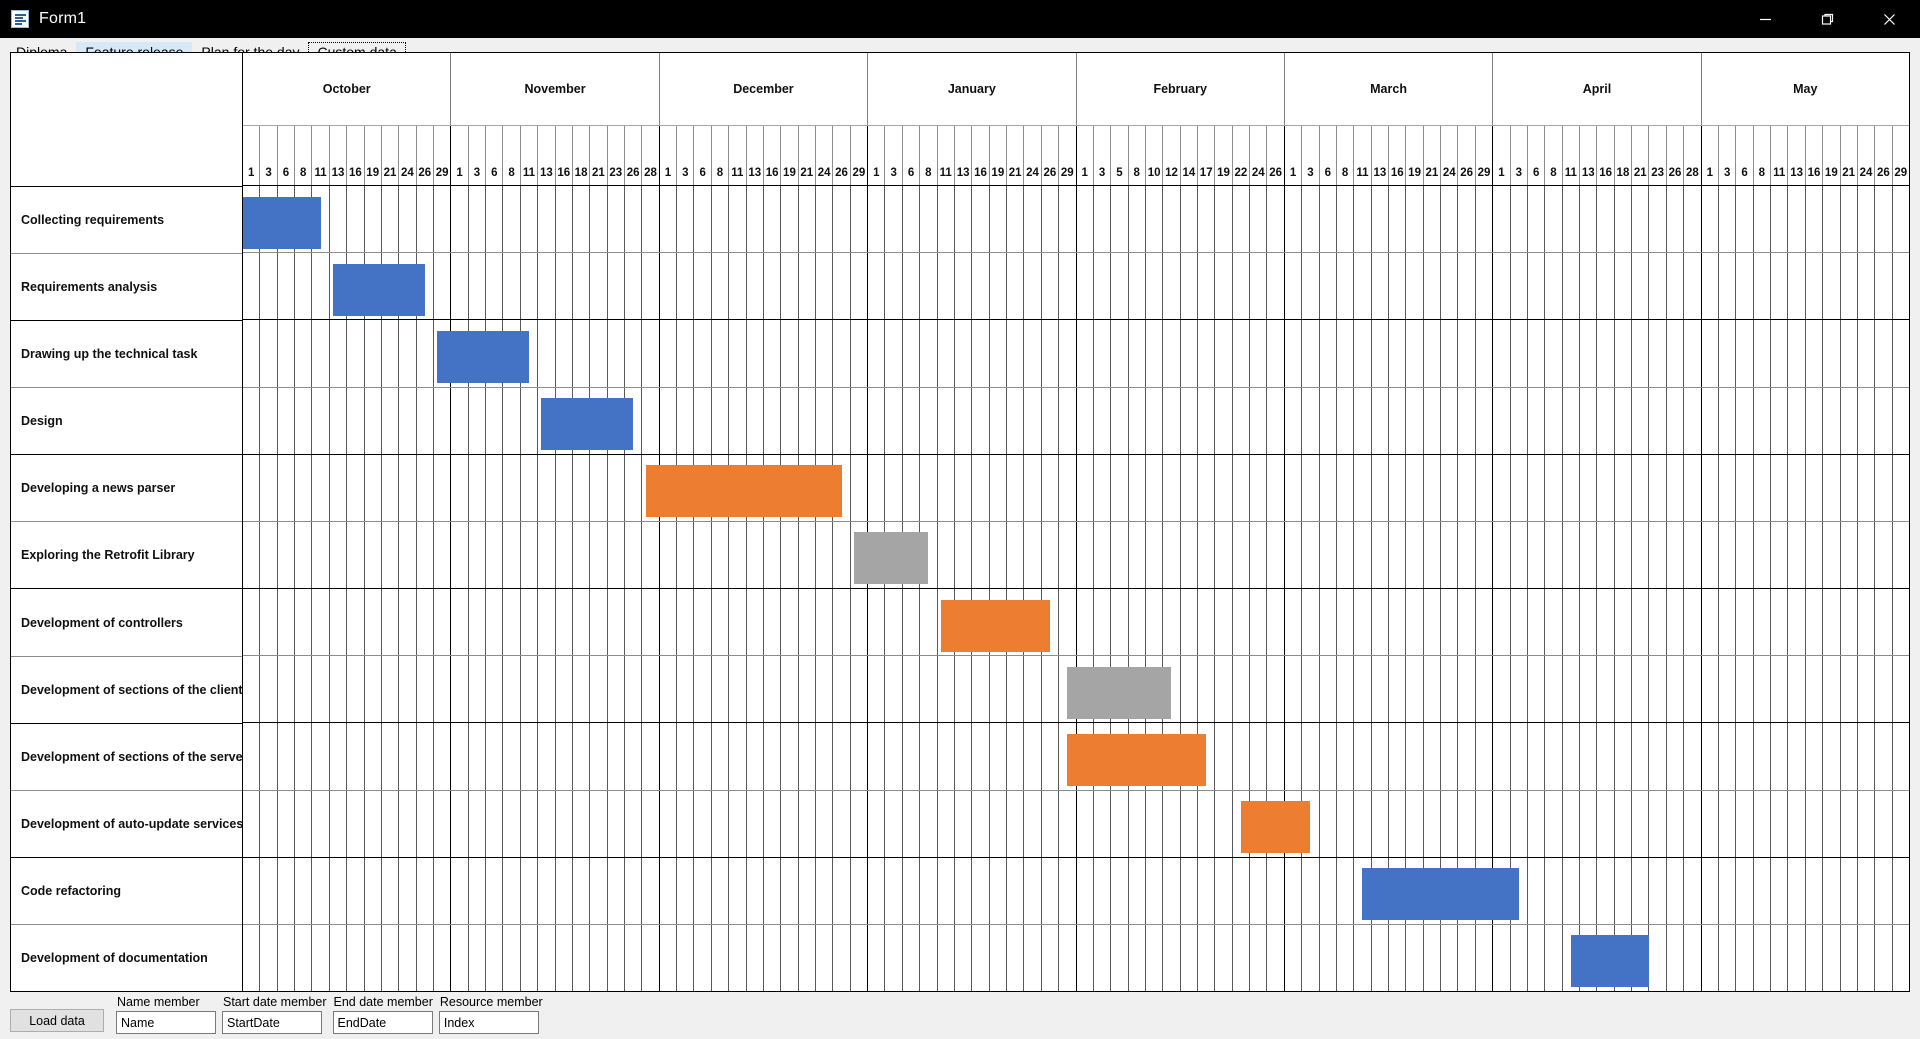 The height and width of the screenshot is (1039, 1920). What do you see at coordinates (272, 1022) in the screenshot?
I see `field-input-start-date-member: StartDate` at bounding box center [272, 1022].